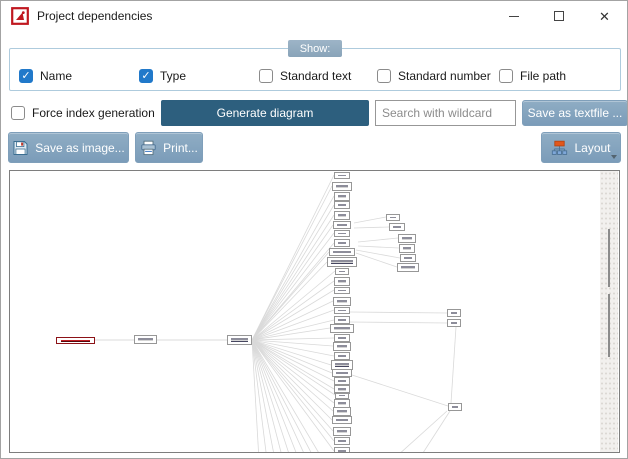 This screenshot has height=459, width=628. What do you see at coordinates (314, 16) in the screenshot?
I see `titlebar: Project dependencies ✕` at bounding box center [314, 16].